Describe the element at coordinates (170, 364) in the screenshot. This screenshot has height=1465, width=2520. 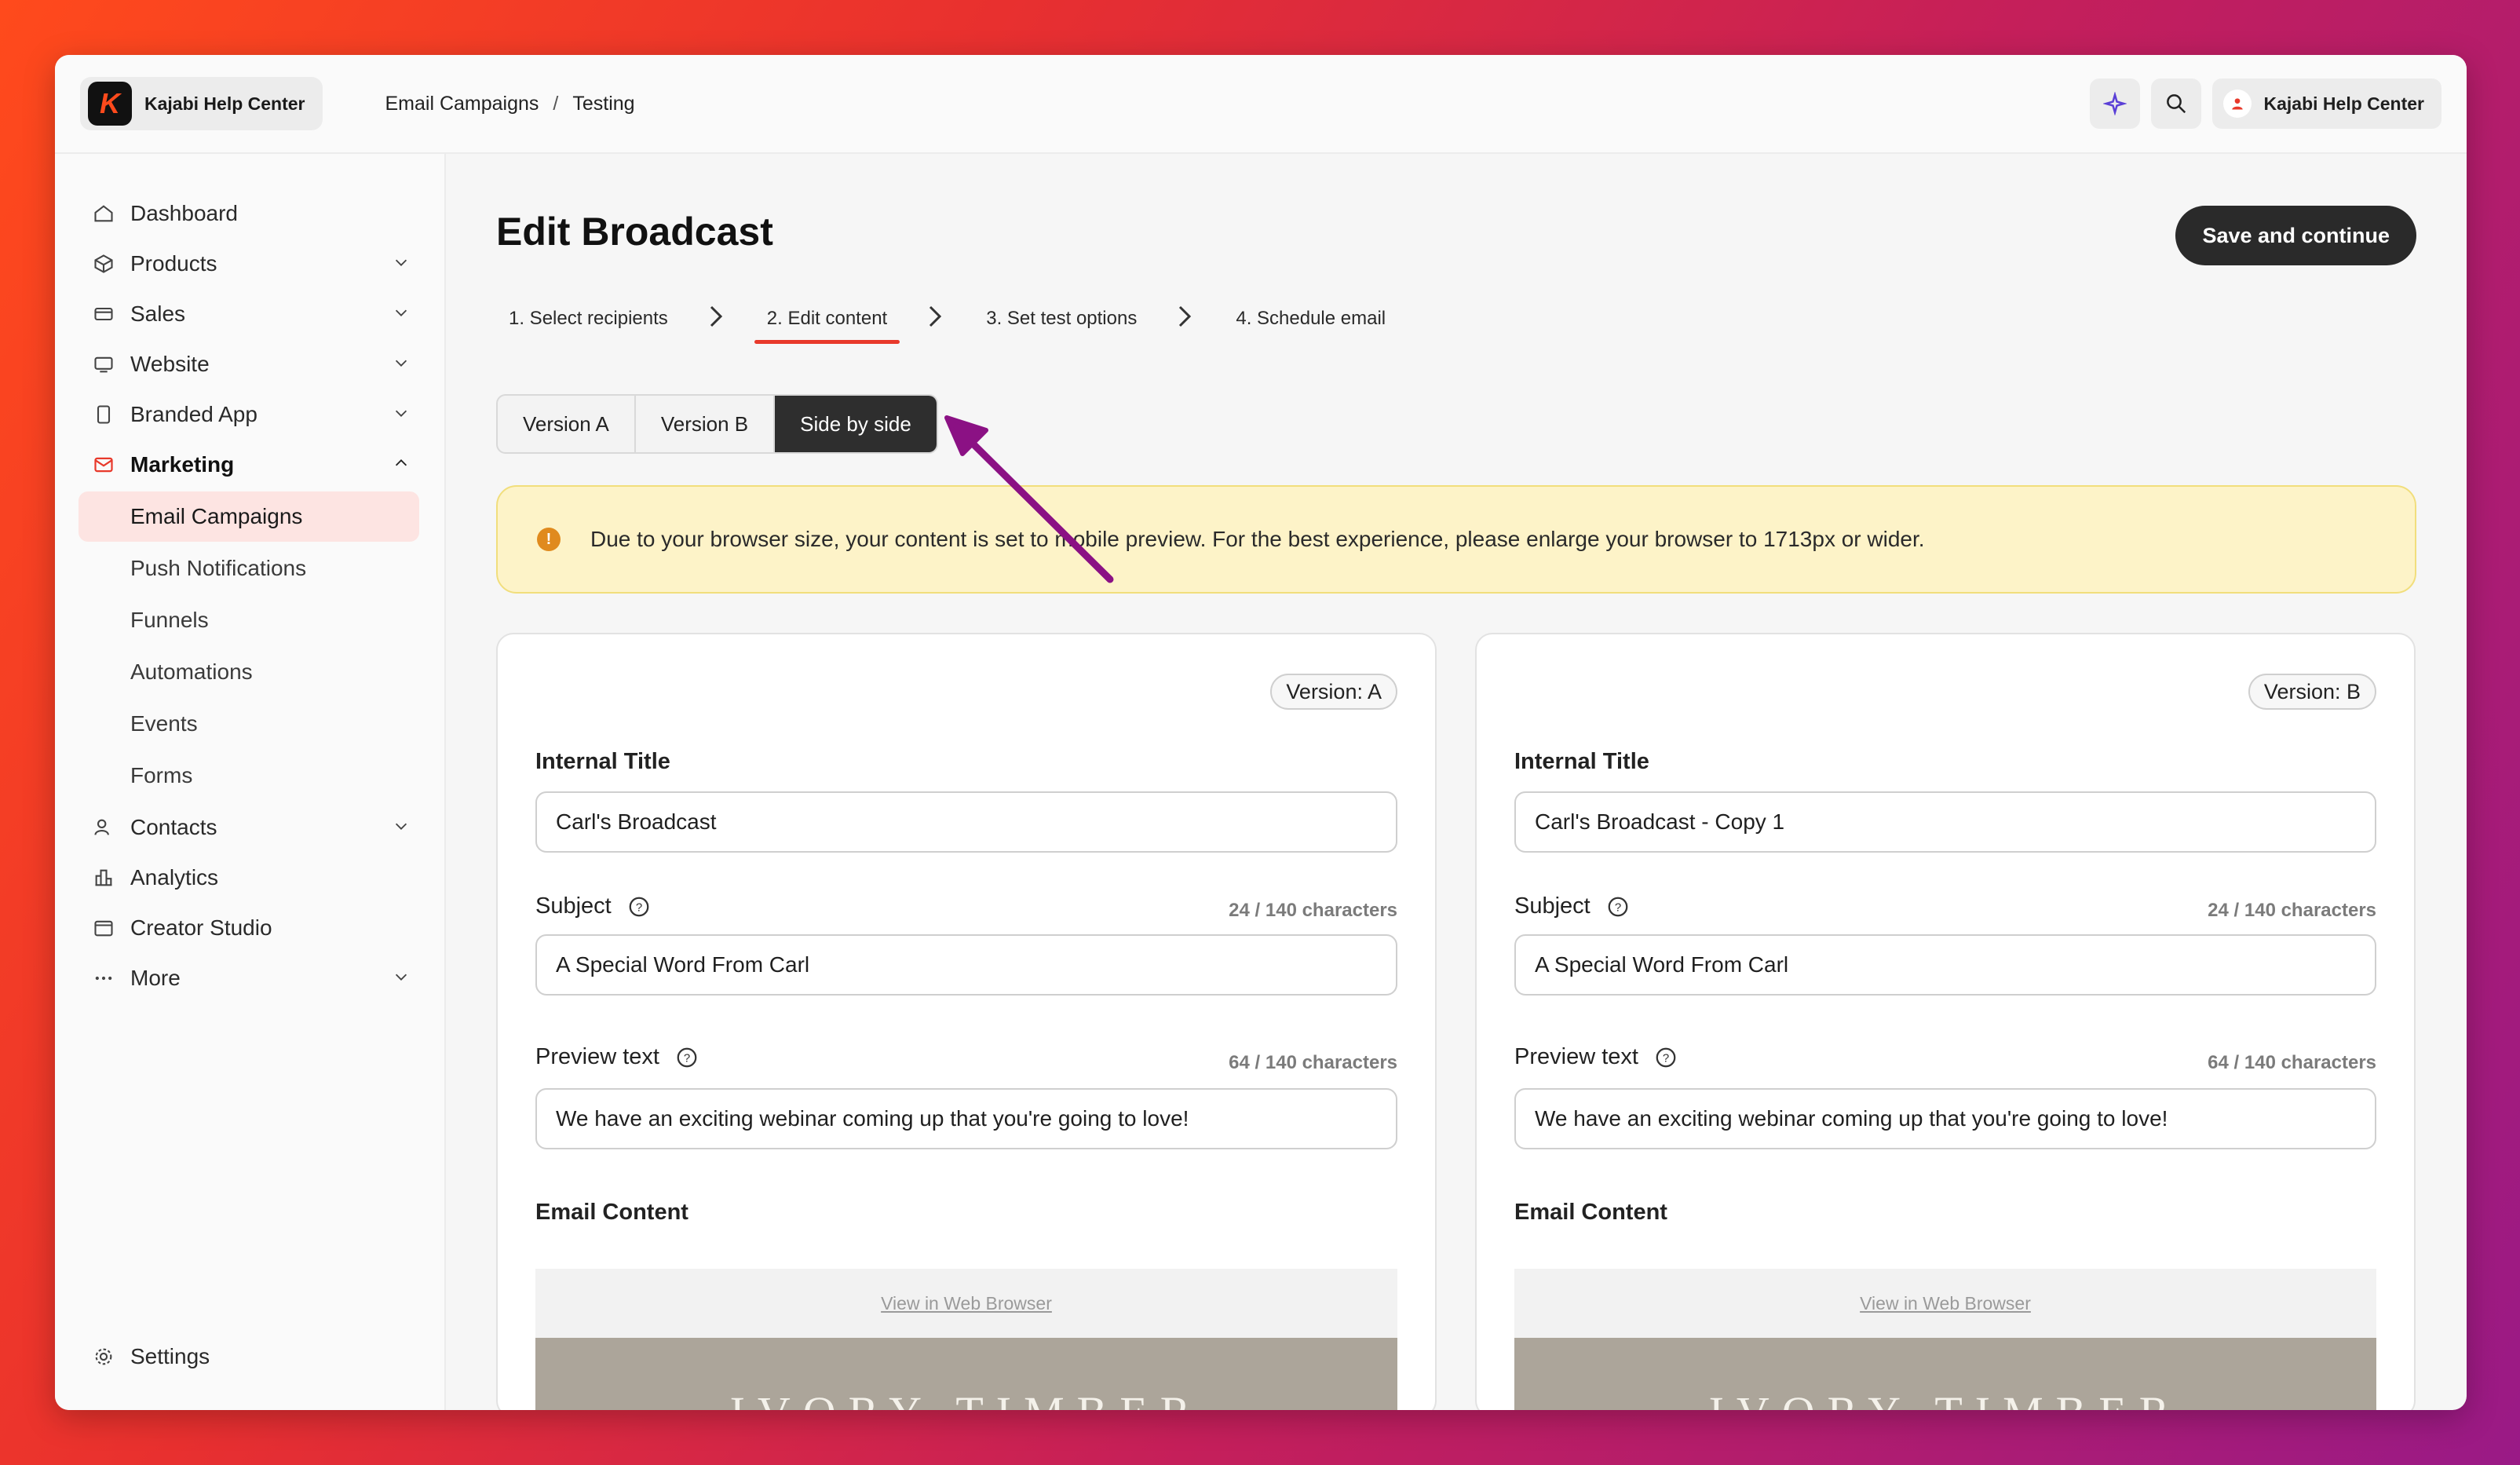
I see `sidebar-item-label: Website` at that location.